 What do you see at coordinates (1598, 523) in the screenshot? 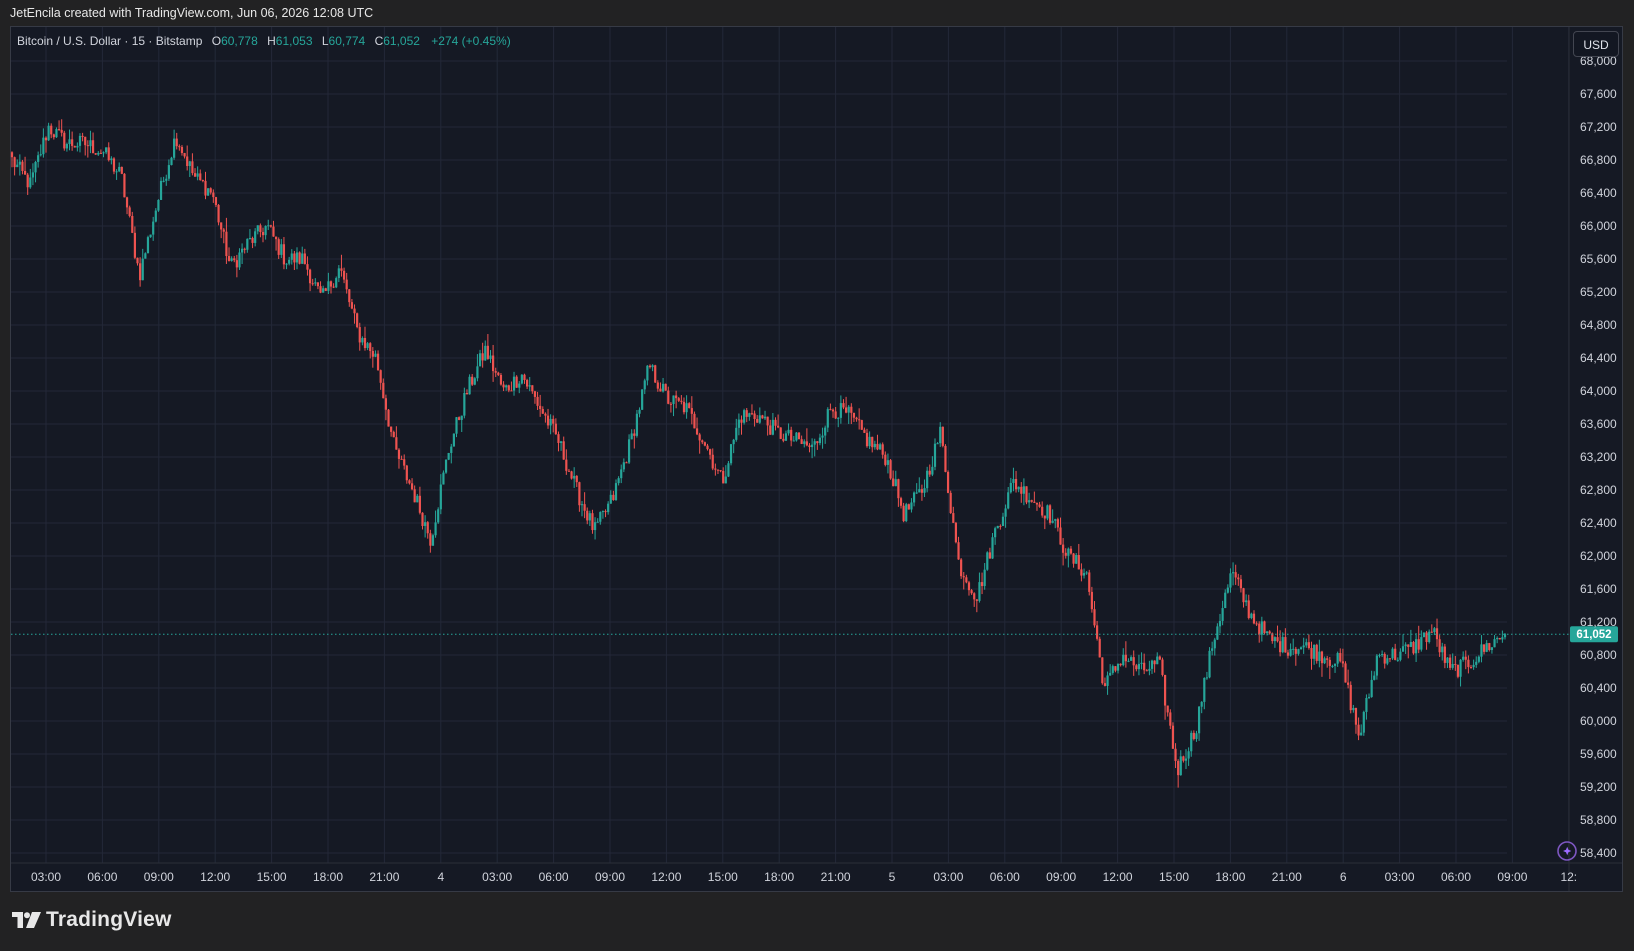
I see `price-tick-label: 62,400` at bounding box center [1598, 523].